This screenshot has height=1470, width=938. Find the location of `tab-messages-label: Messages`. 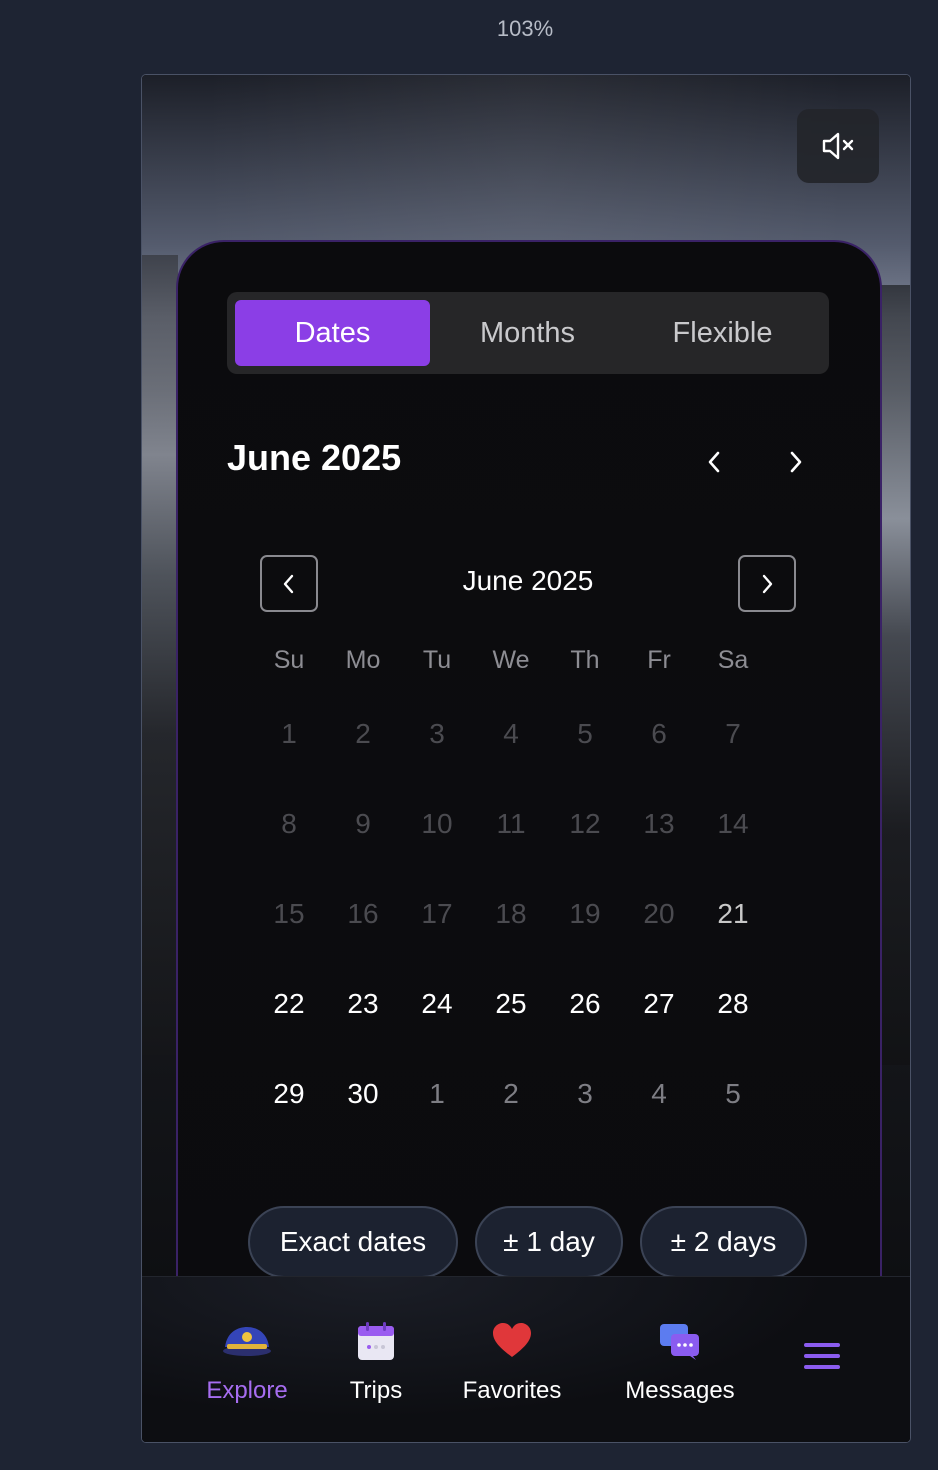

tab-messages-label: Messages is located at coordinates (680, 1390).